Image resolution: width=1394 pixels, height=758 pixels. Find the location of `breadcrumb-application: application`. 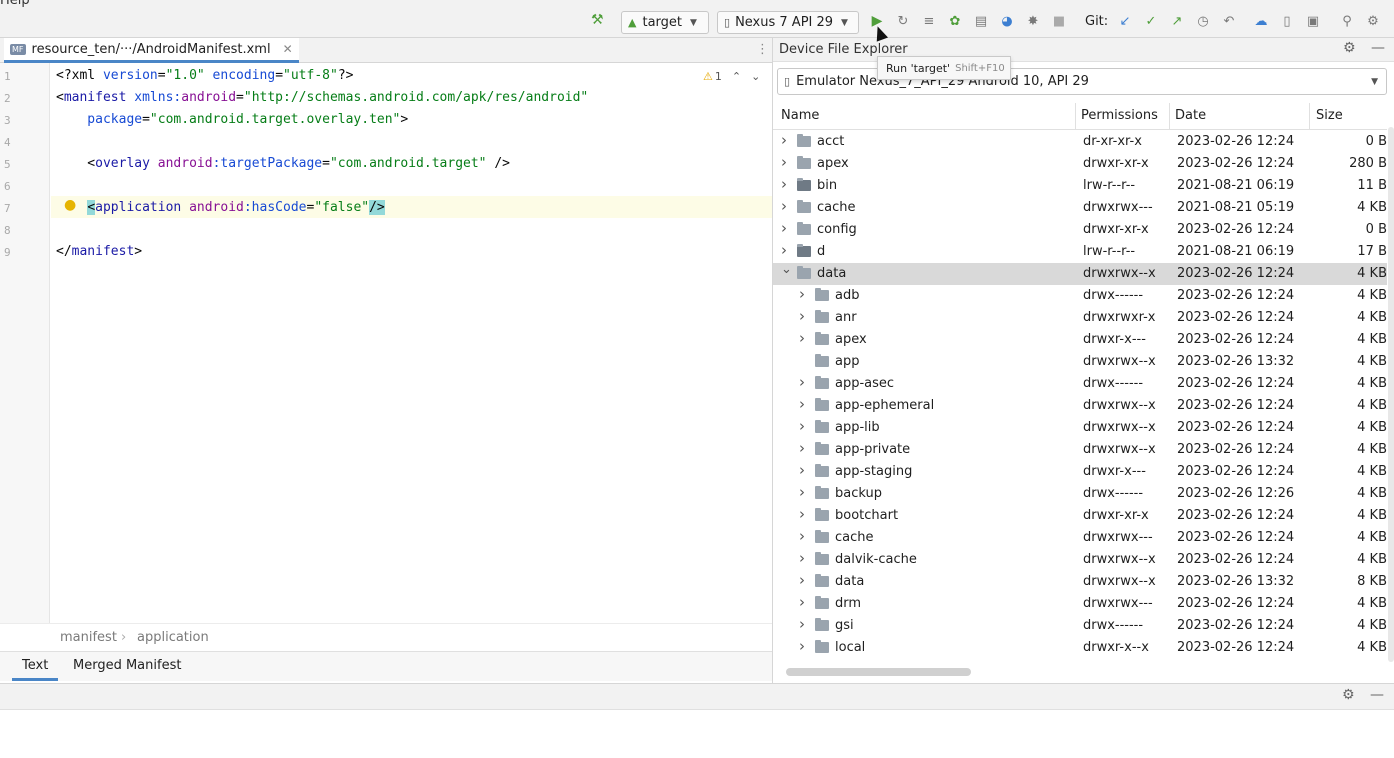

breadcrumb-application: application is located at coordinates (173, 637).